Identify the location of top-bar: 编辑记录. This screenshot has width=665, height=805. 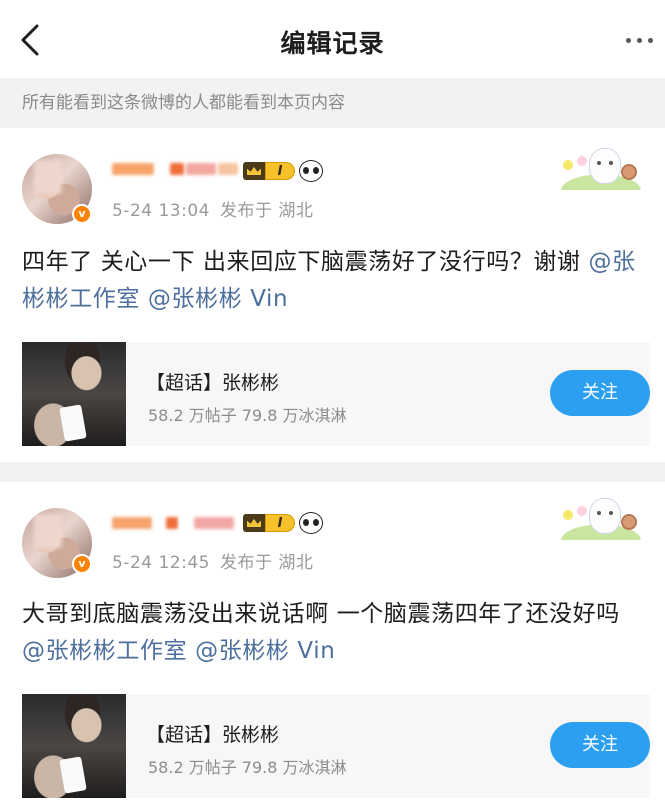
(332, 39).